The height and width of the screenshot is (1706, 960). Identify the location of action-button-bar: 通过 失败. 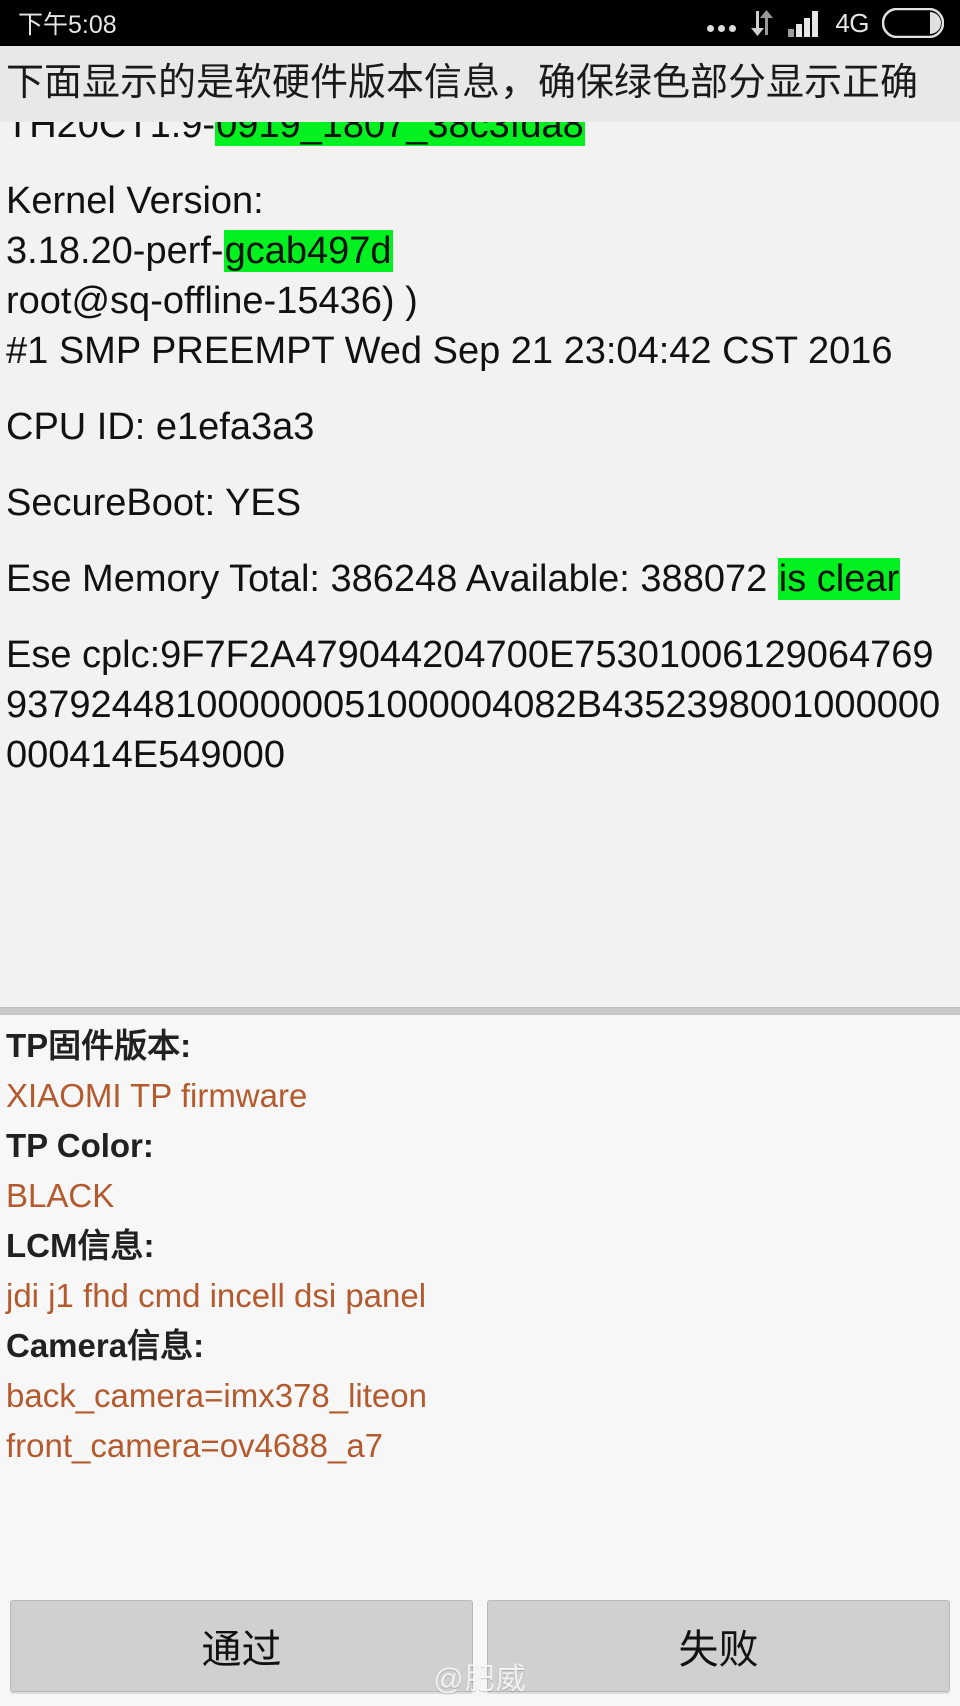
(480, 1650).